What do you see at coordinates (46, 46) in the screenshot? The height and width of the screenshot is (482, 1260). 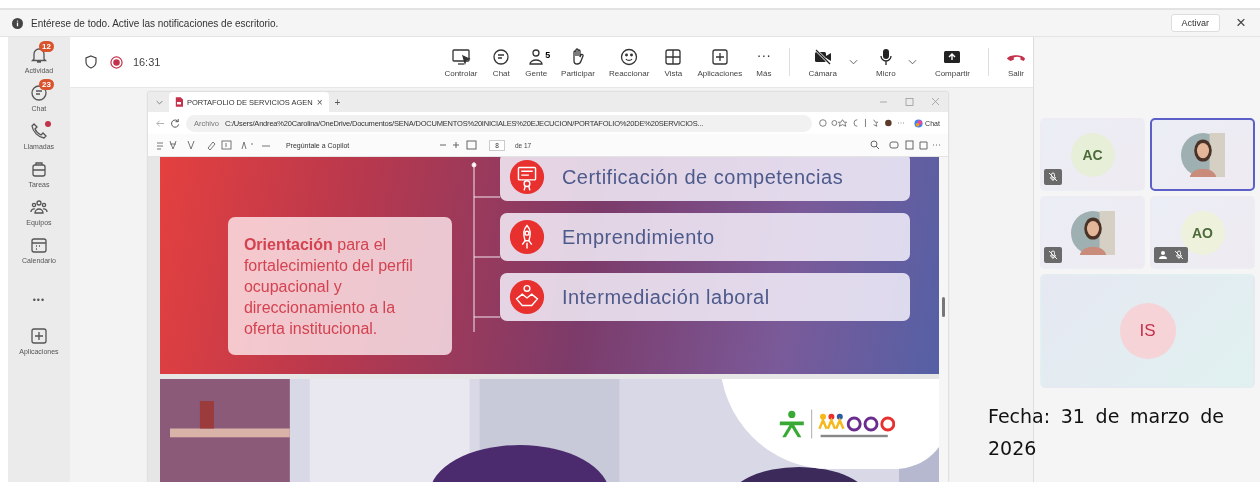 I see `count-badge: 12` at bounding box center [46, 46].